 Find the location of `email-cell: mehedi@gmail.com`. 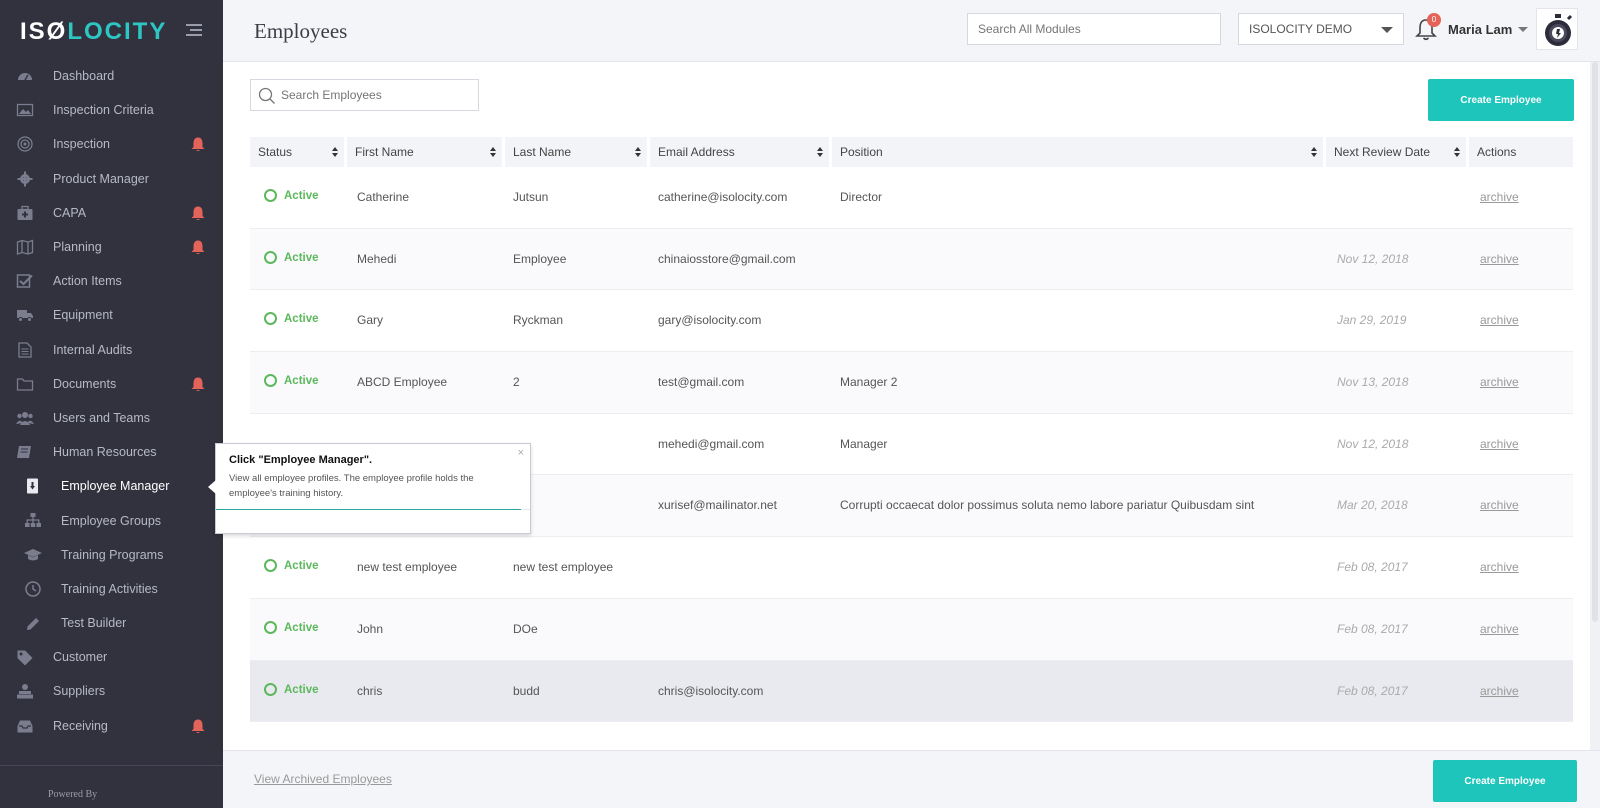

email-cell: mehedi@gmail.com is located at coordinates (711, 443).